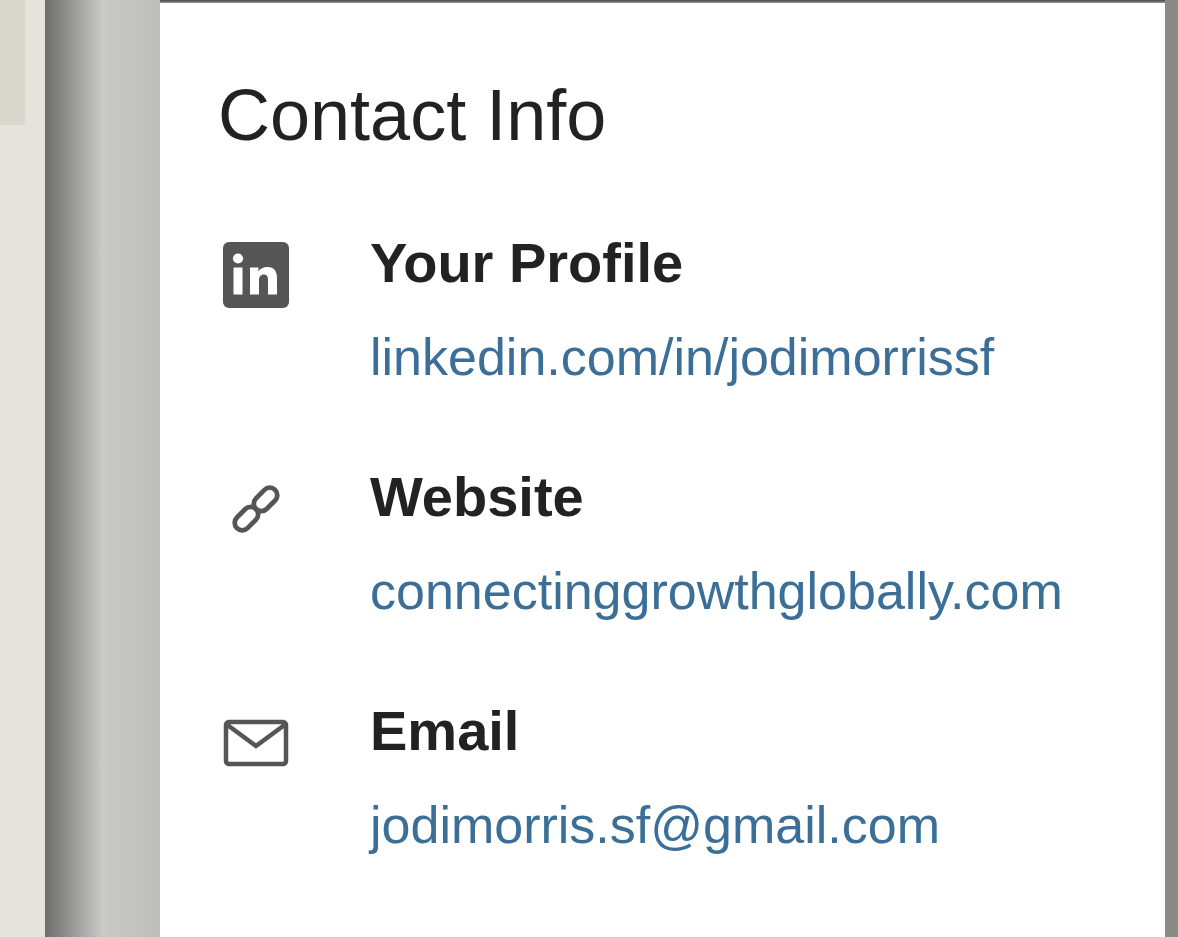  Describe the element at coordinates (256, 275) in the screenshot. I see `in-logo-icon` at that location.